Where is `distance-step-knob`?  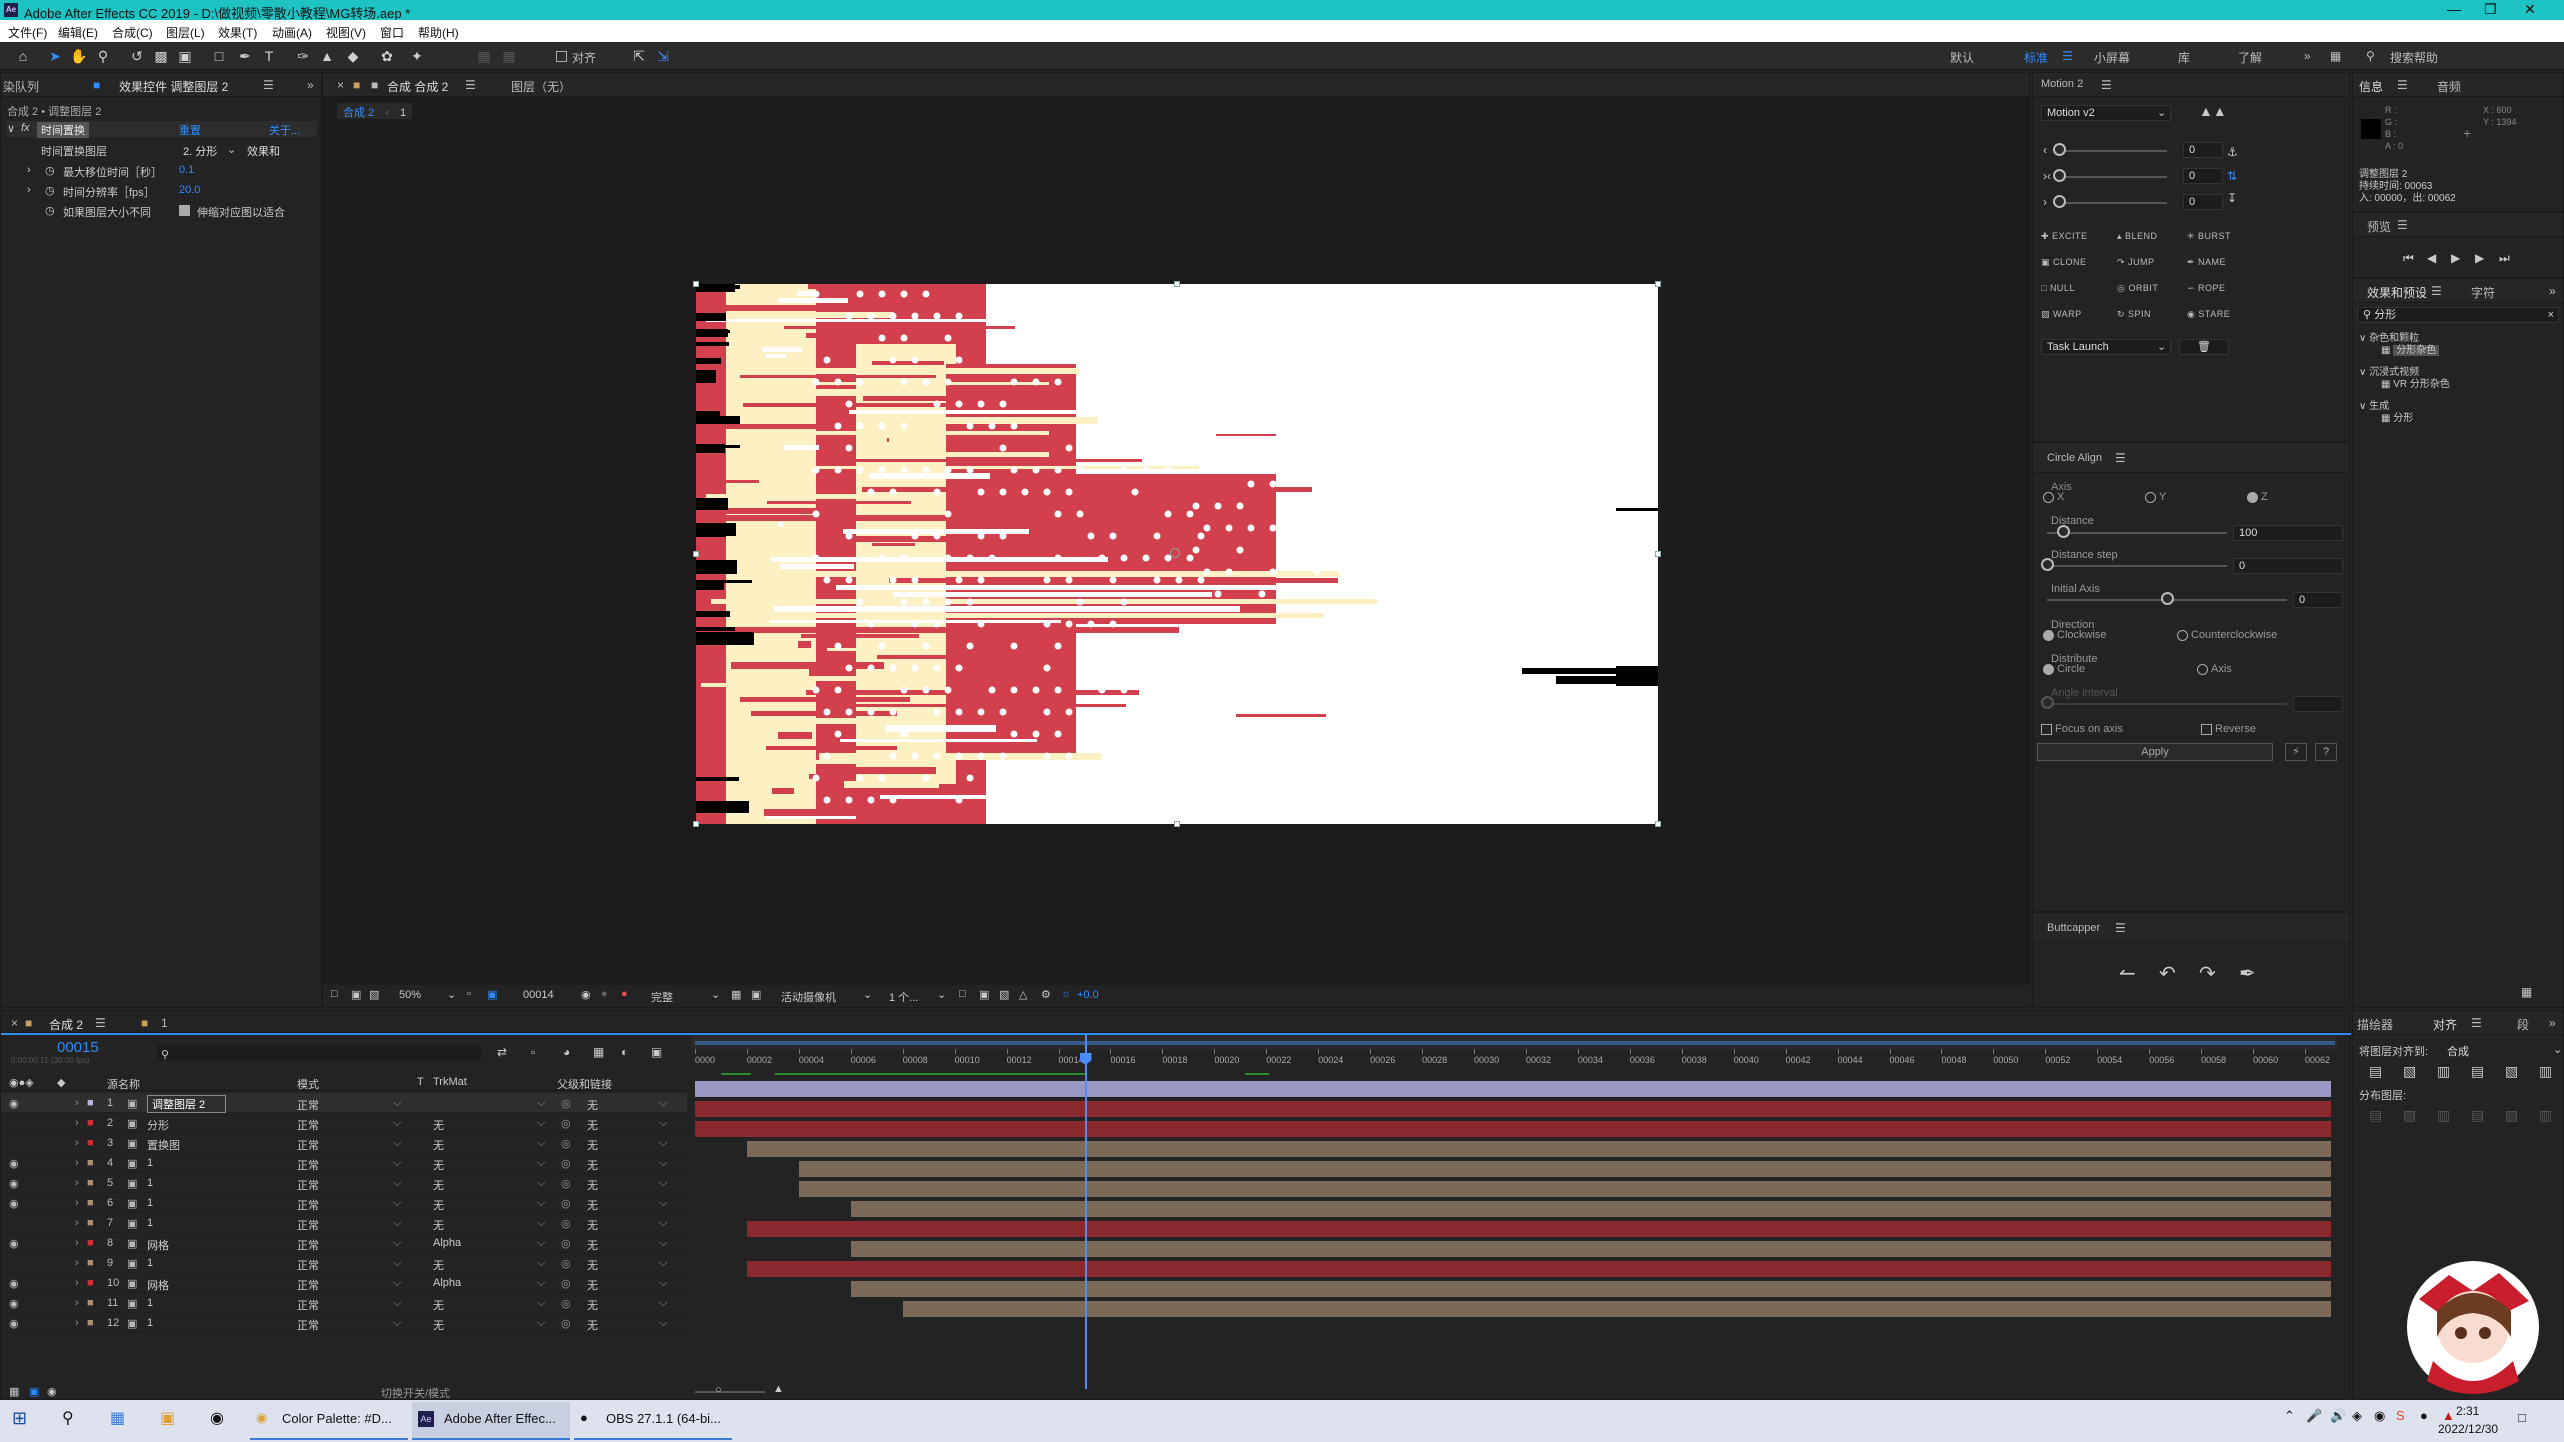 distance-step-knob is located at coordinates (2047, 564).